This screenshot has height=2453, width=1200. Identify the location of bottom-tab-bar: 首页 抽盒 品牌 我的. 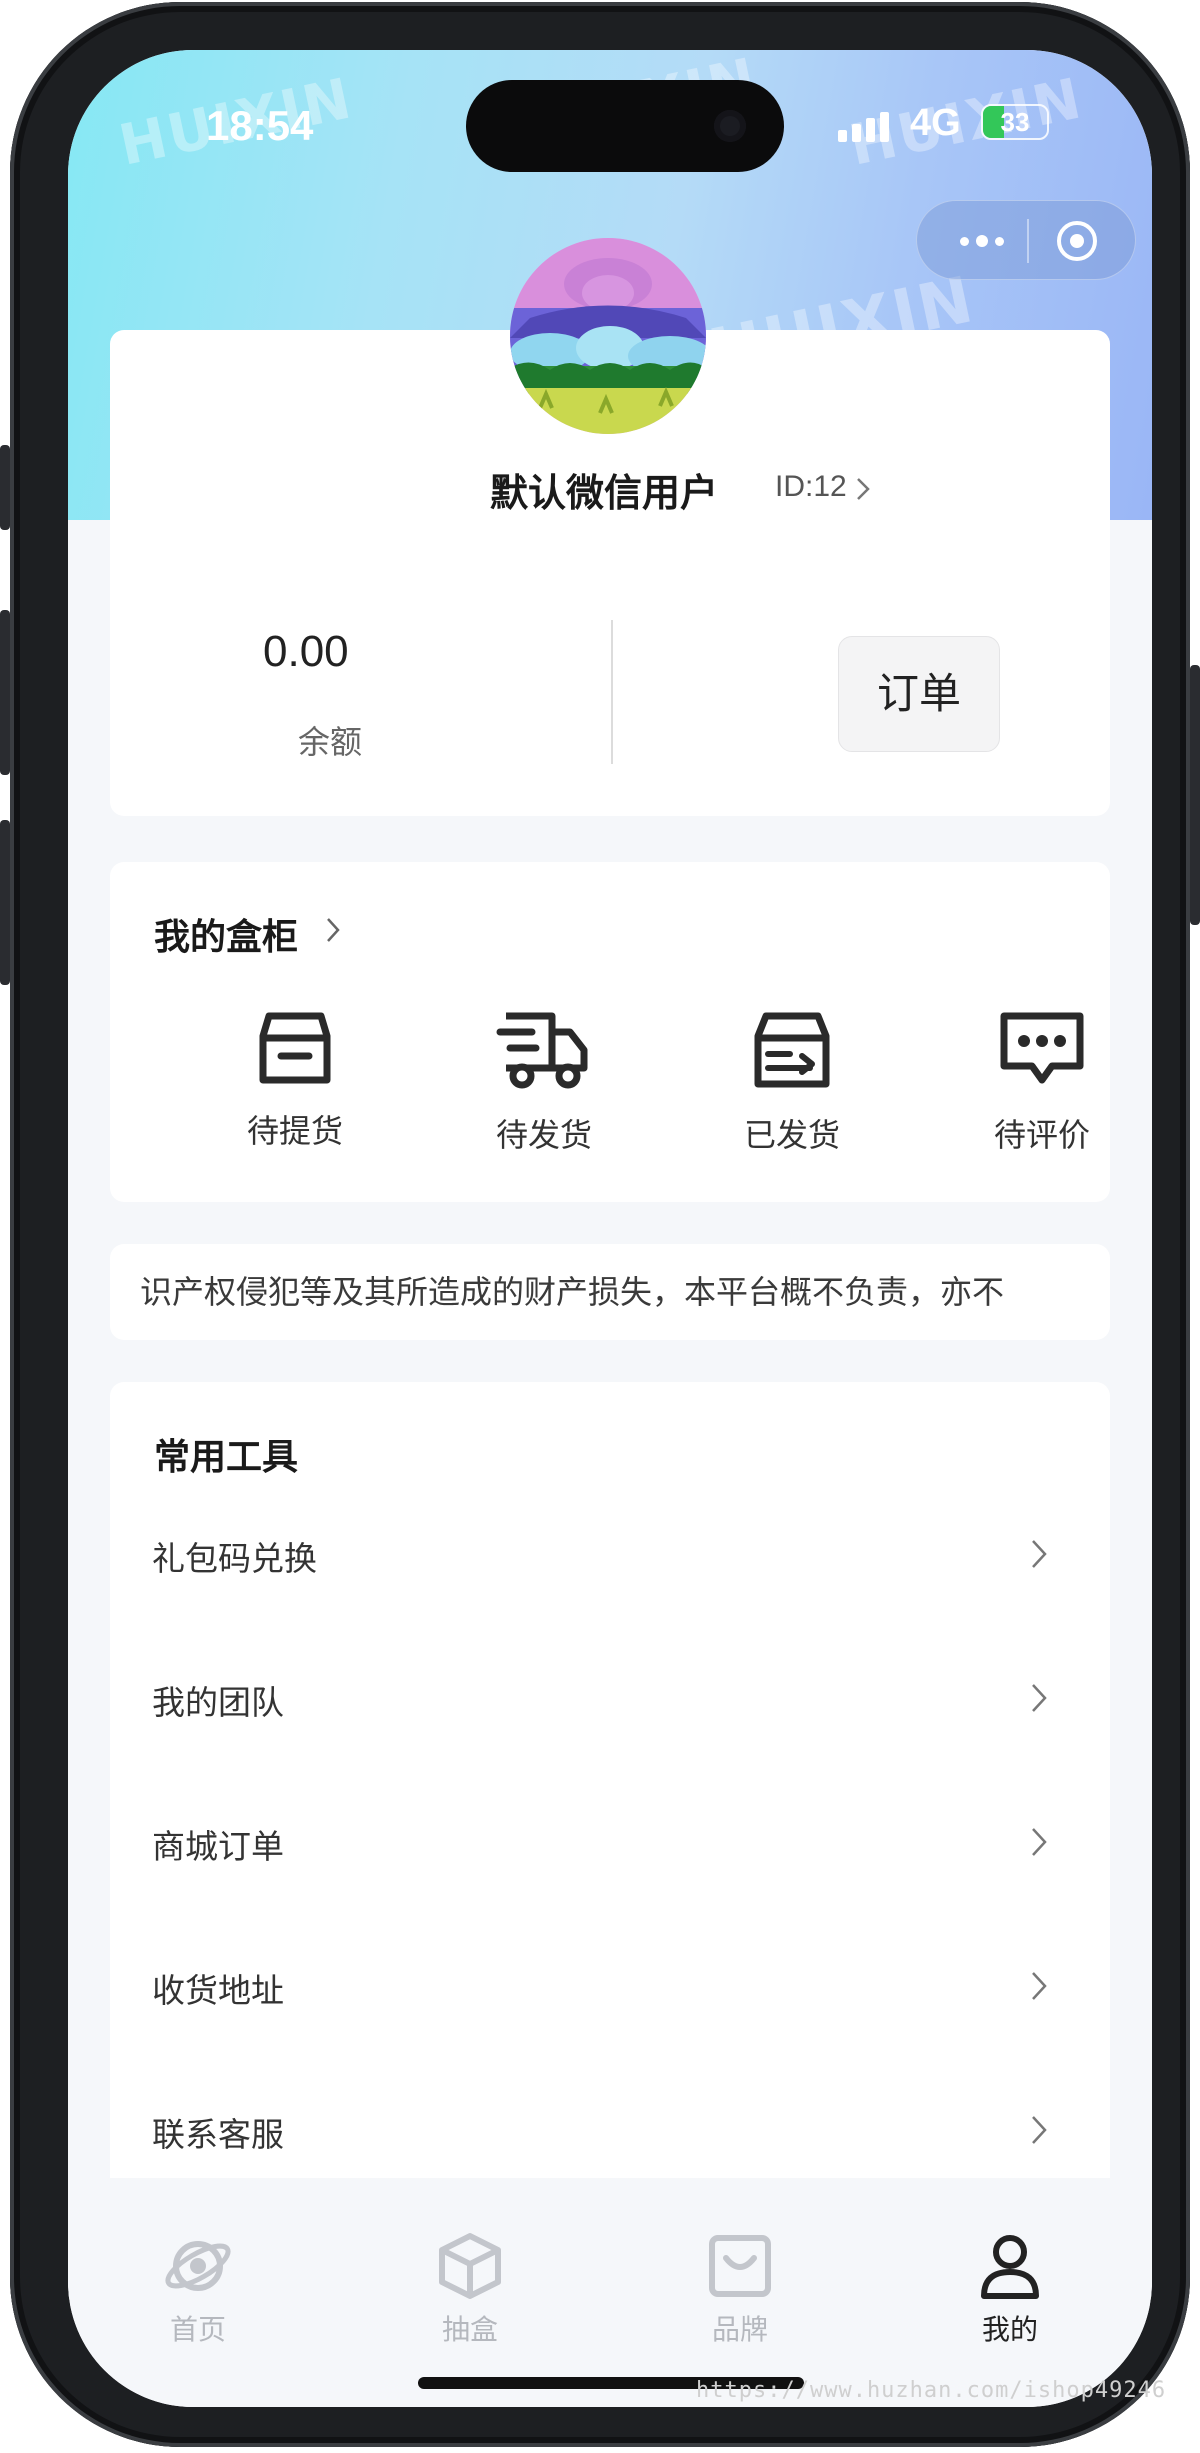
(610, 2292).